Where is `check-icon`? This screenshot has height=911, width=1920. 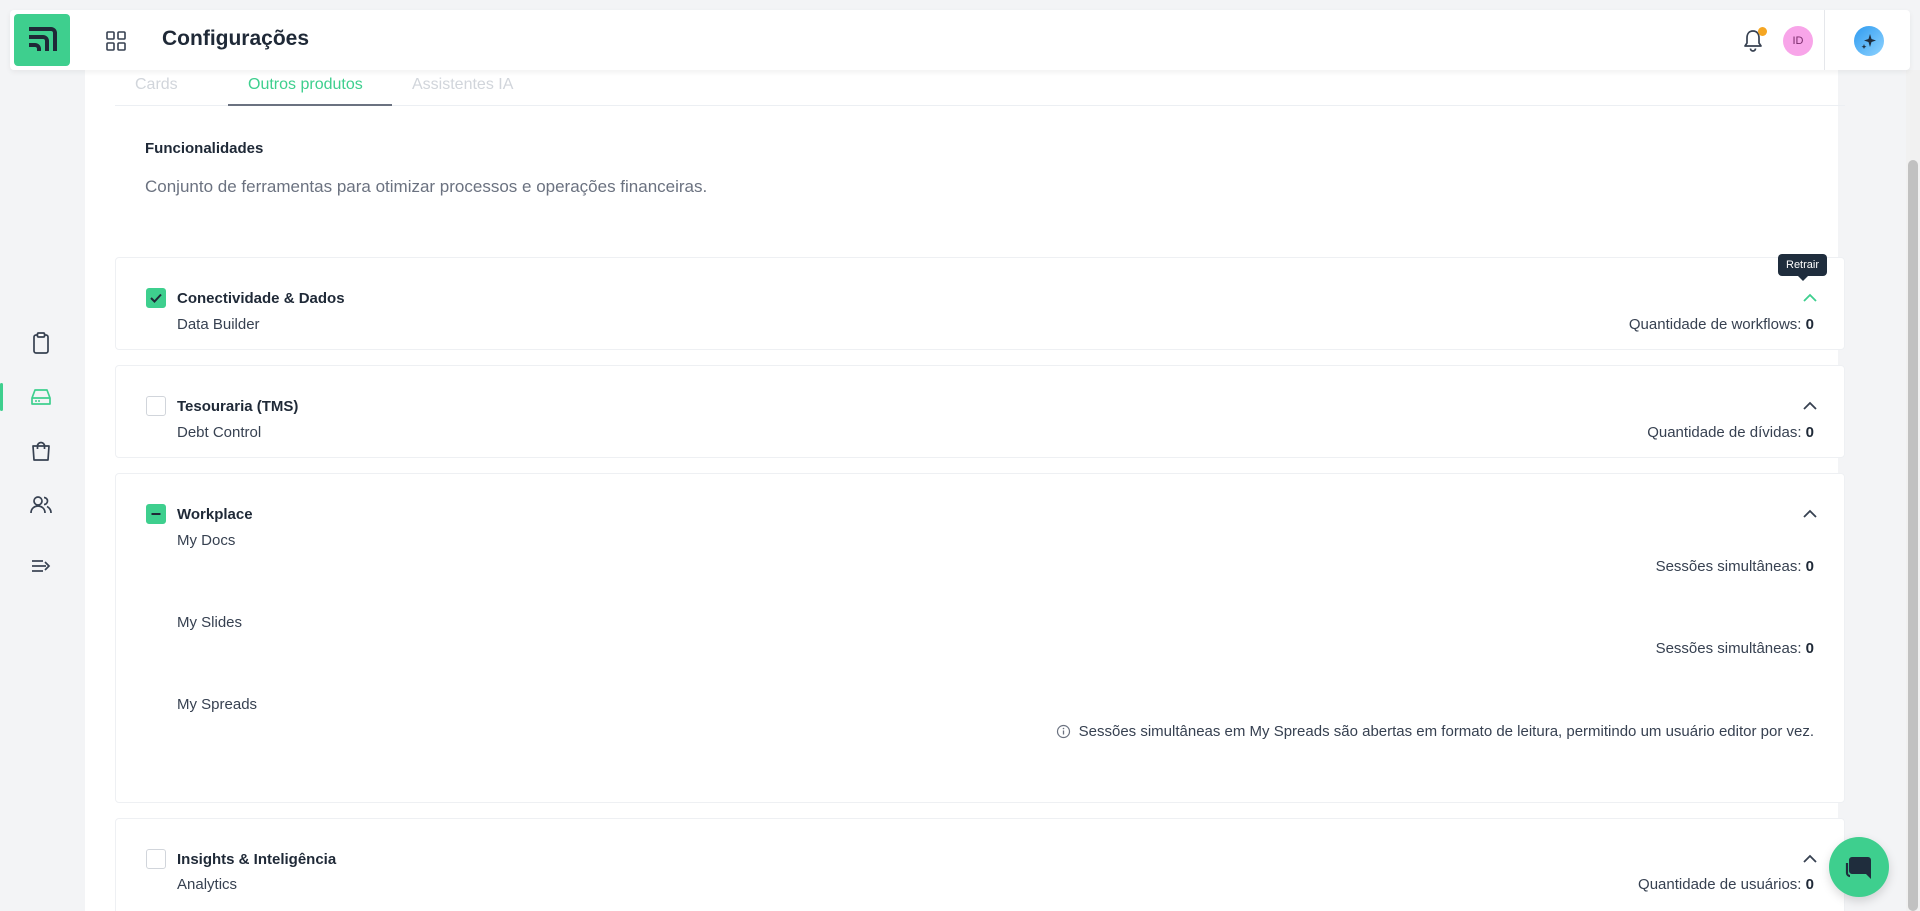
check-icon is located at coordinates (156, 298).